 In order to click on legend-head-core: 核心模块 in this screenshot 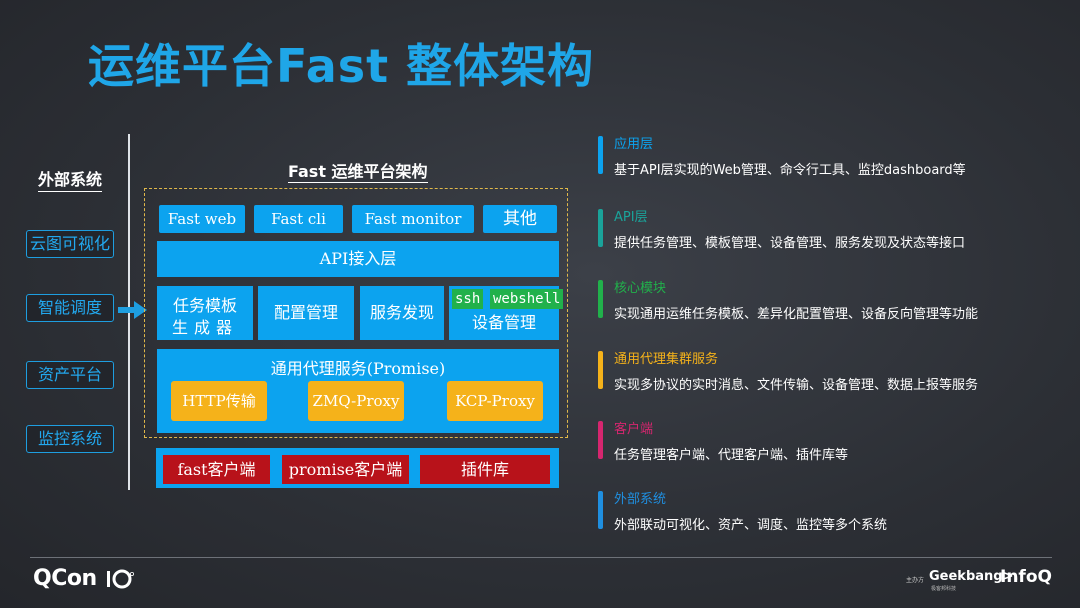, I will do `click(640, 288)`.